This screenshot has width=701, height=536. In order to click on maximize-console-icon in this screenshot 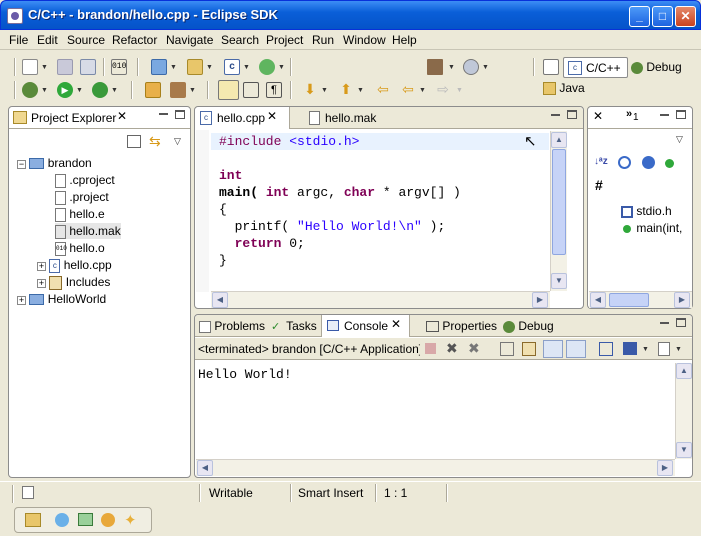, I will do `click(681, 322)`.